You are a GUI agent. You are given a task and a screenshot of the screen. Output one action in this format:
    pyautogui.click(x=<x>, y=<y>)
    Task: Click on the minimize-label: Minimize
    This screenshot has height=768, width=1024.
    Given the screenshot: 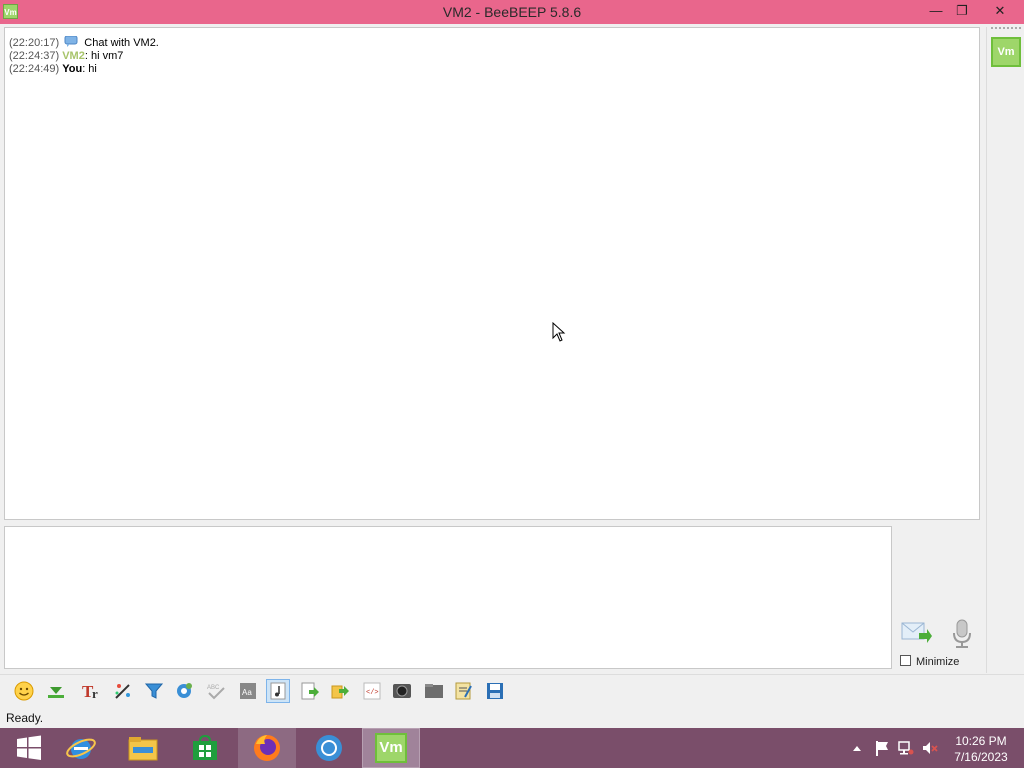 What is the action you would take?
    pyautogui.click(x=938, y=662)
    